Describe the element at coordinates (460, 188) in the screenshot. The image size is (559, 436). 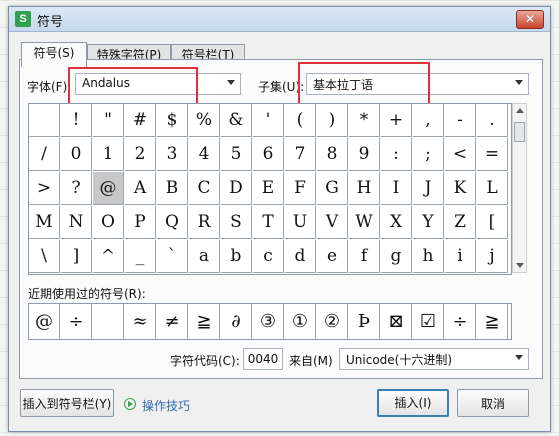
I see `symbol-cell: K` at that location.